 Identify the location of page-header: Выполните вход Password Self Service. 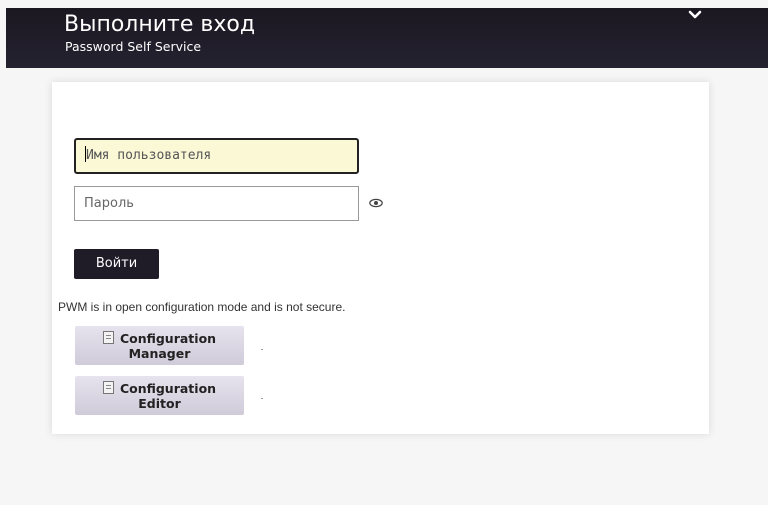
(387, 38).